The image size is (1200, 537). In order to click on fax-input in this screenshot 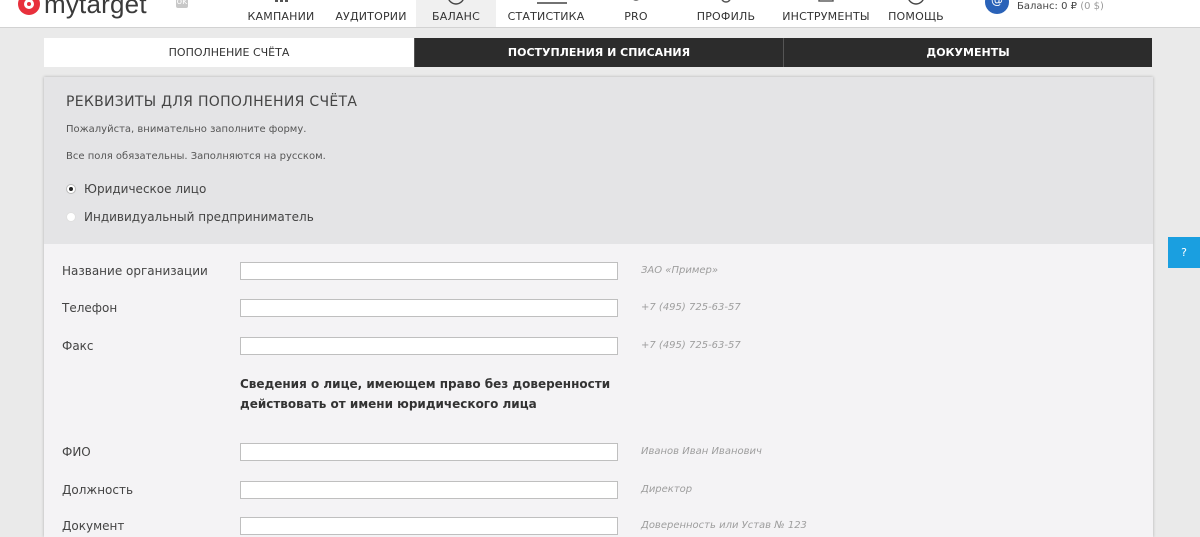, I will do `click(429, 346)`.